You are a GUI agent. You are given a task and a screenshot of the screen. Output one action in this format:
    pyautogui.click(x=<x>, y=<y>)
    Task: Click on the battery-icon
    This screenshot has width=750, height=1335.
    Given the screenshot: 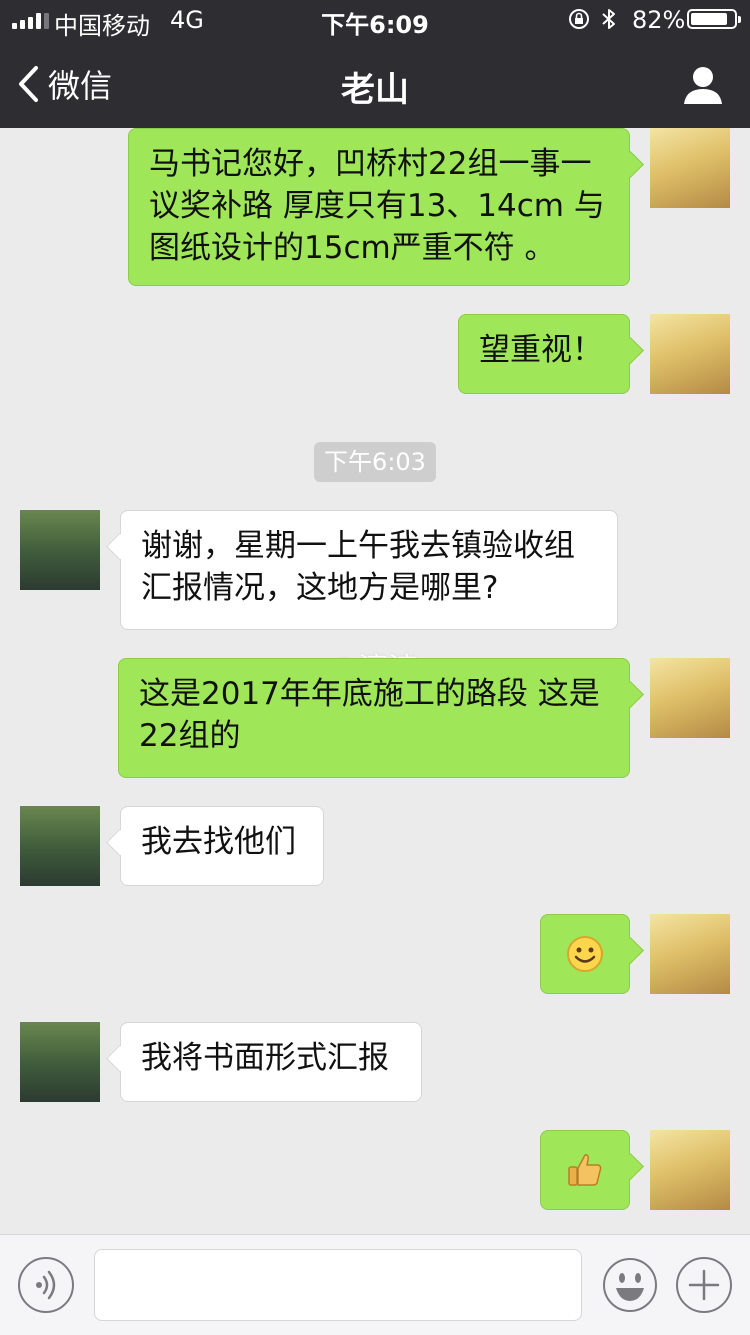 What is the action you would take?
    pyautogui.click(x=714, y=19)
    